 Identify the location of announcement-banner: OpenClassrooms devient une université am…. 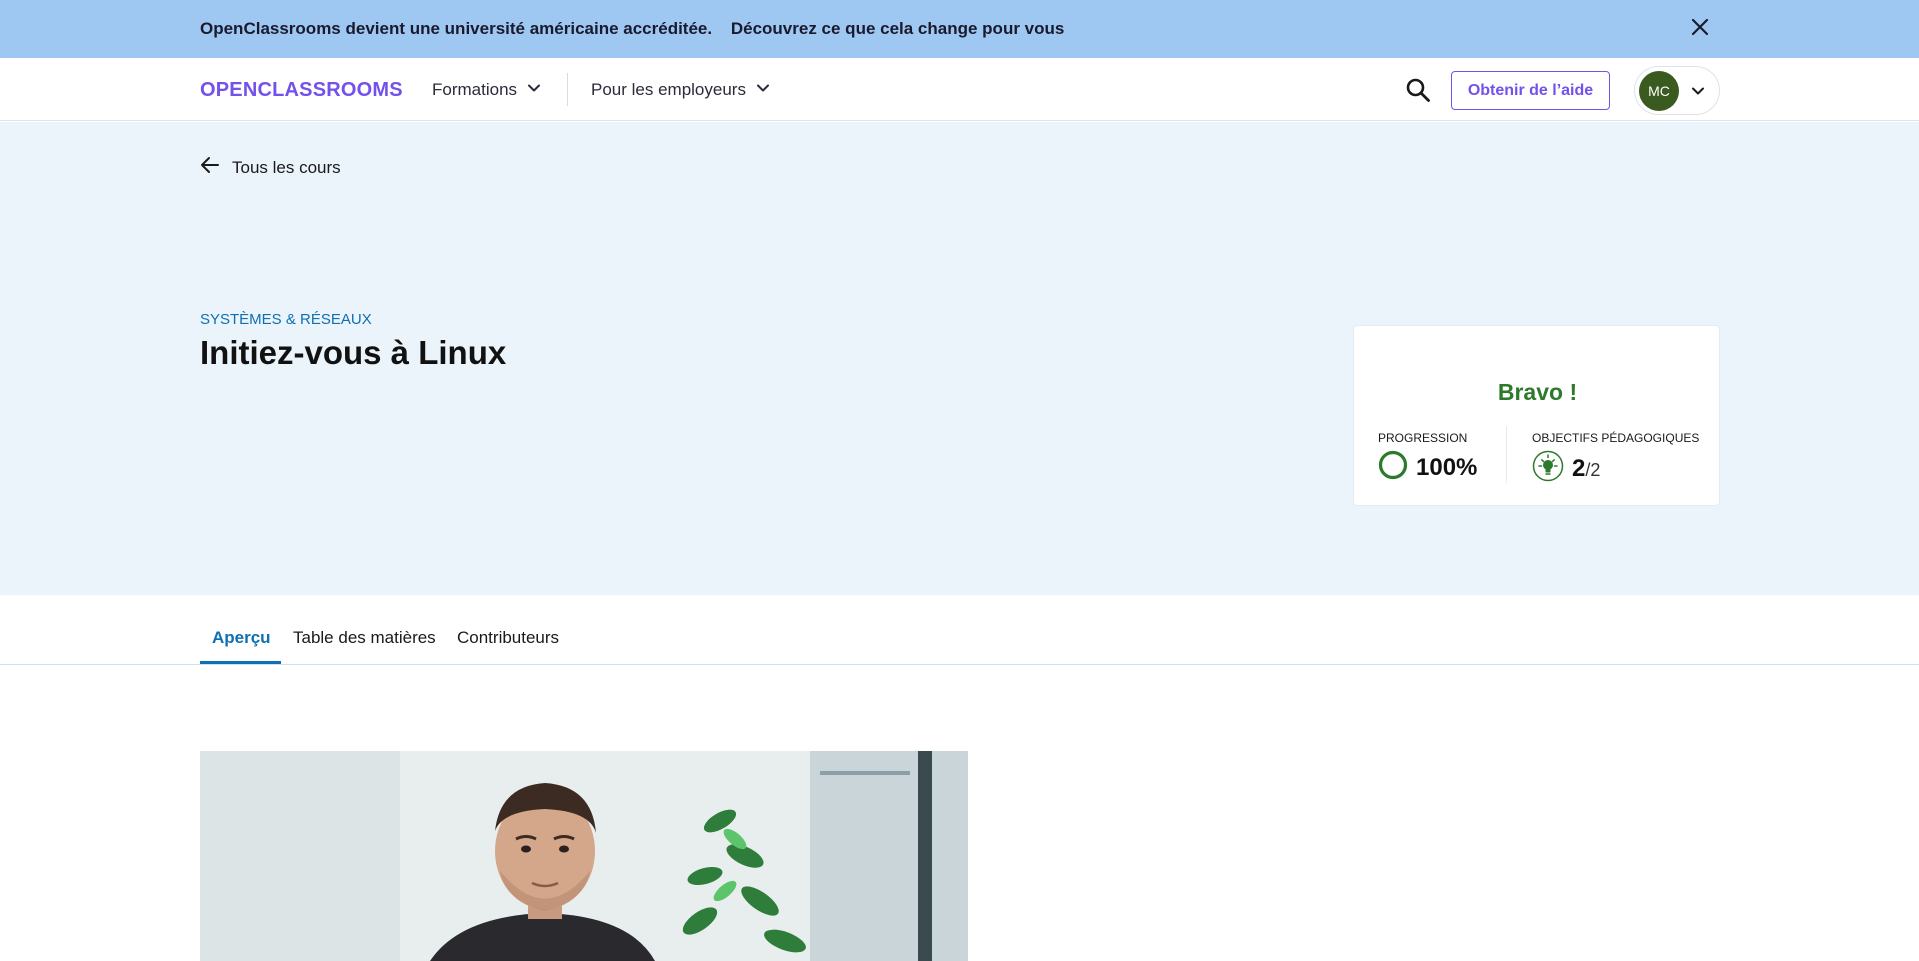
(959, 29).